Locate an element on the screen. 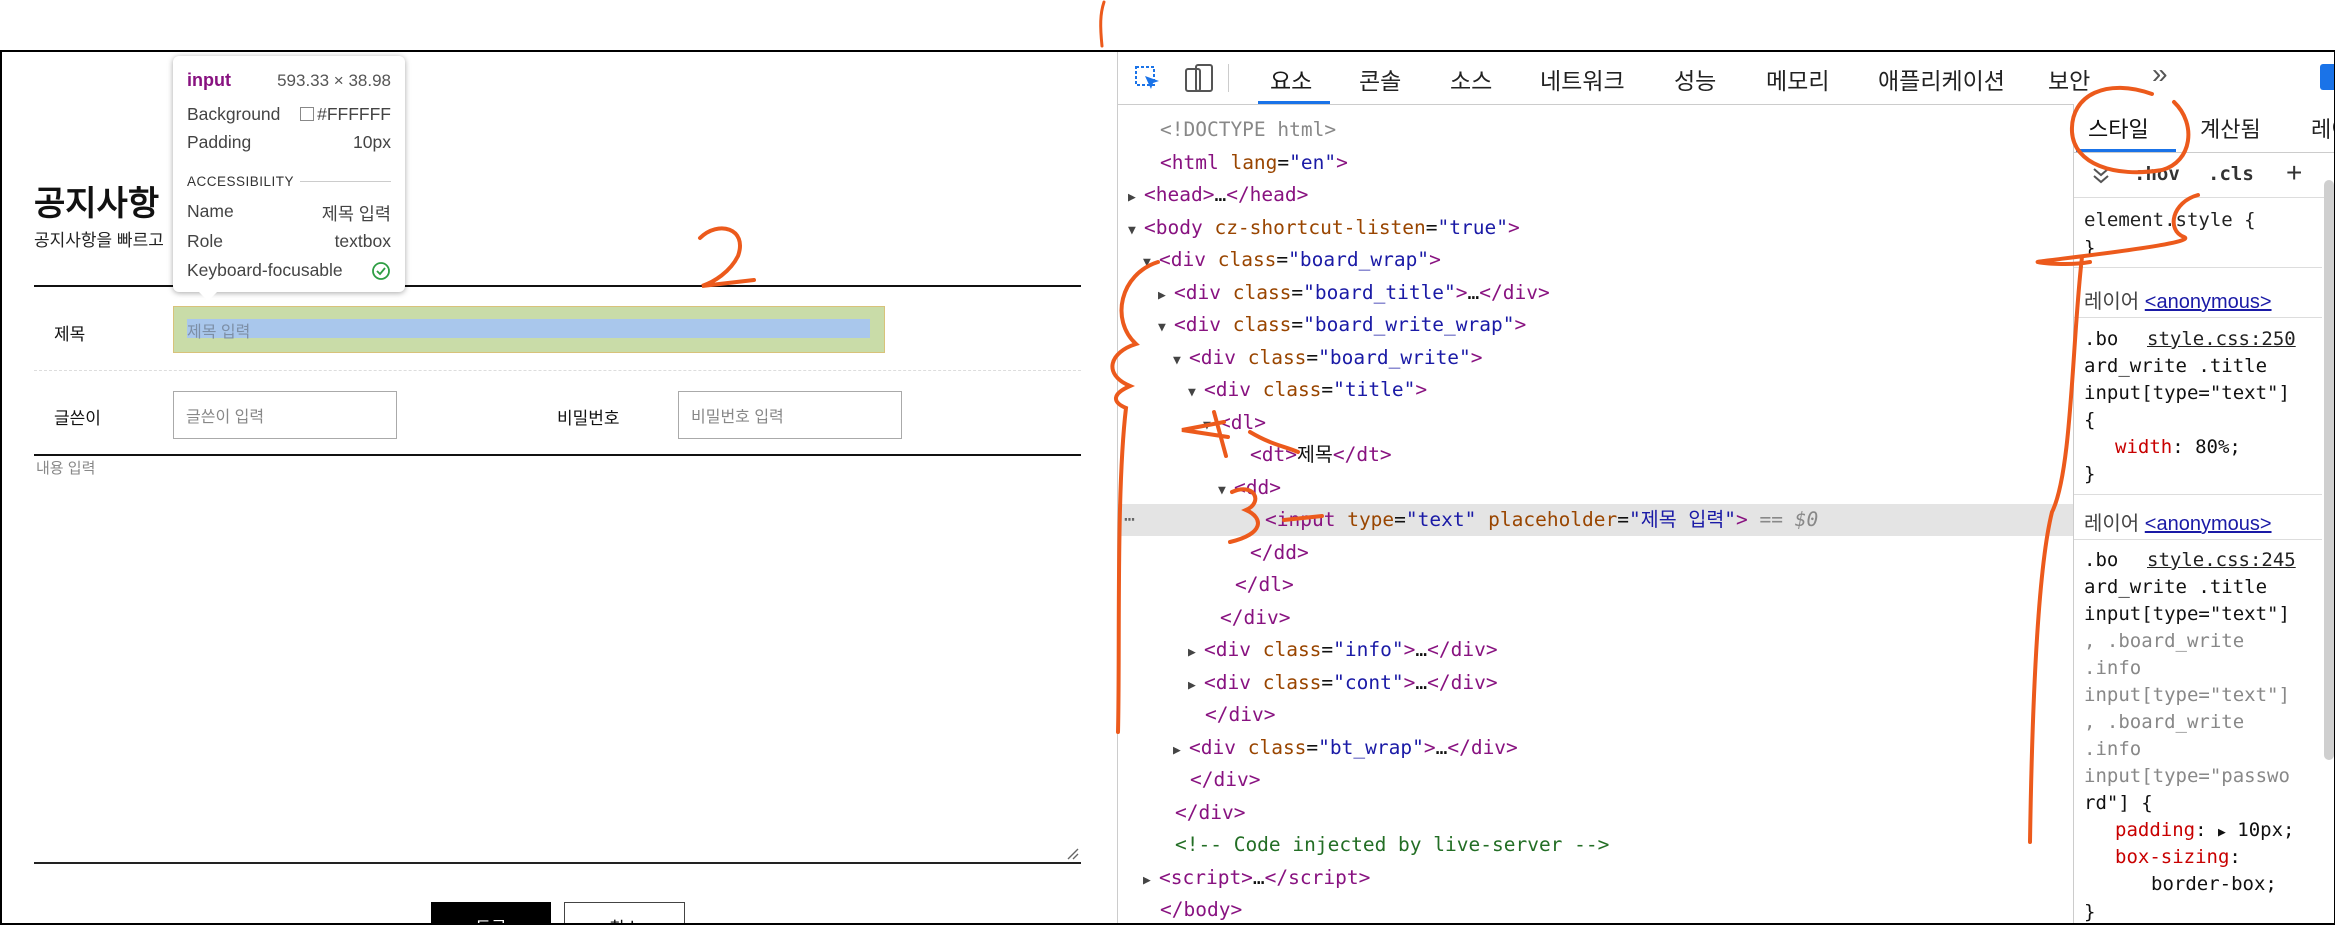 This screenshot has height=925, width=2335. annotation-three is located at coordinates (1244, 515).